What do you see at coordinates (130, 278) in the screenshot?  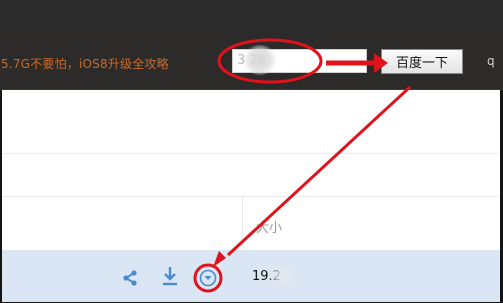 I see `share-icon` at bounding box center [130, 278].